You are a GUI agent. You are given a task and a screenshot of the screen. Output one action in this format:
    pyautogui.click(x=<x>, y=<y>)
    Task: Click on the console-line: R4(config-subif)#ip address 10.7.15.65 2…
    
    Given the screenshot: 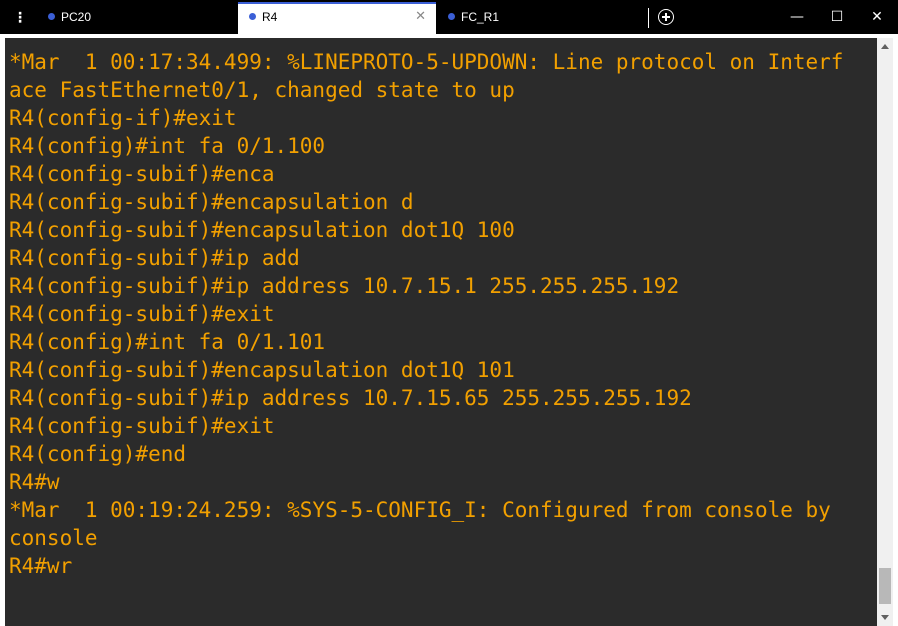 What is the action you would take?
    pyautogui.click(x=350, y=398)
    